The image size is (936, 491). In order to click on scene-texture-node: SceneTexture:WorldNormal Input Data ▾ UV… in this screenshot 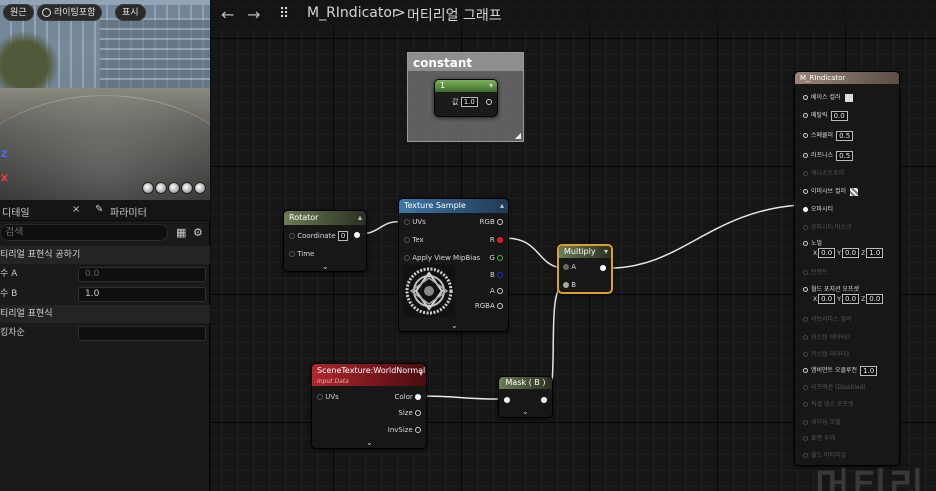, I will do `click(369, 406)`.